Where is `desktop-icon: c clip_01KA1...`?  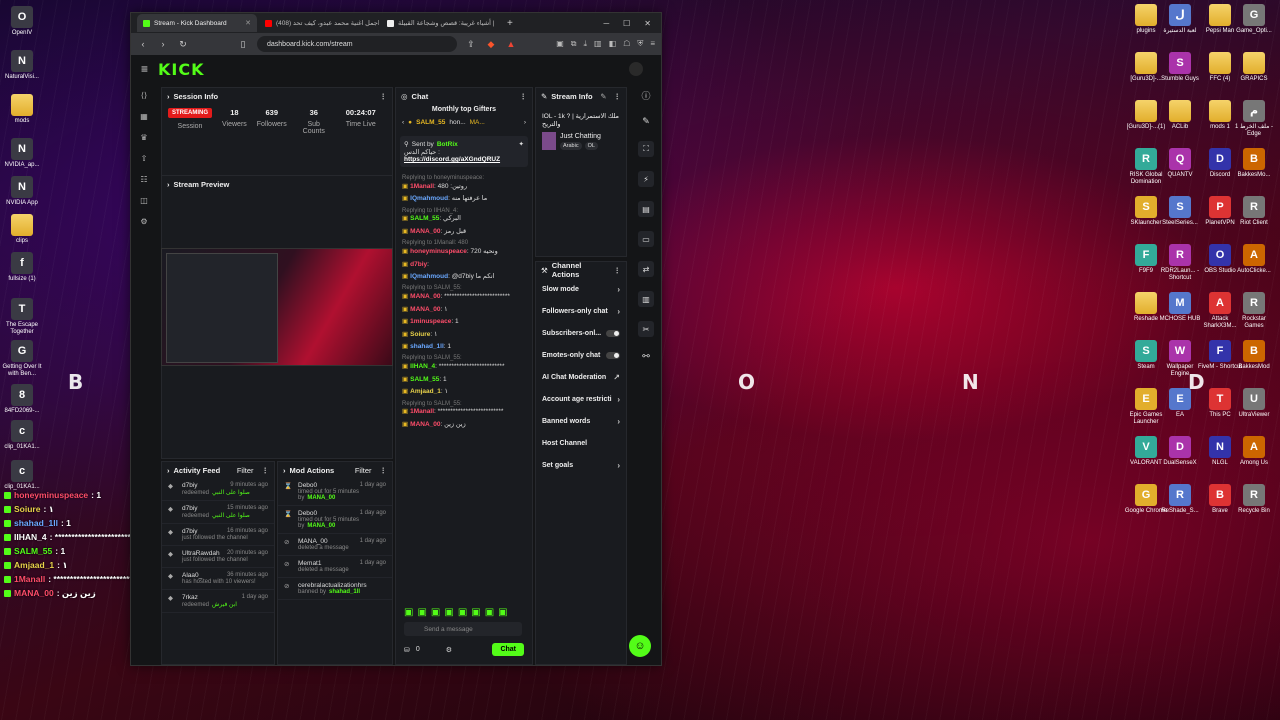
desktop-icon: c clip_01KA1... is located at coordinates (22, 475).